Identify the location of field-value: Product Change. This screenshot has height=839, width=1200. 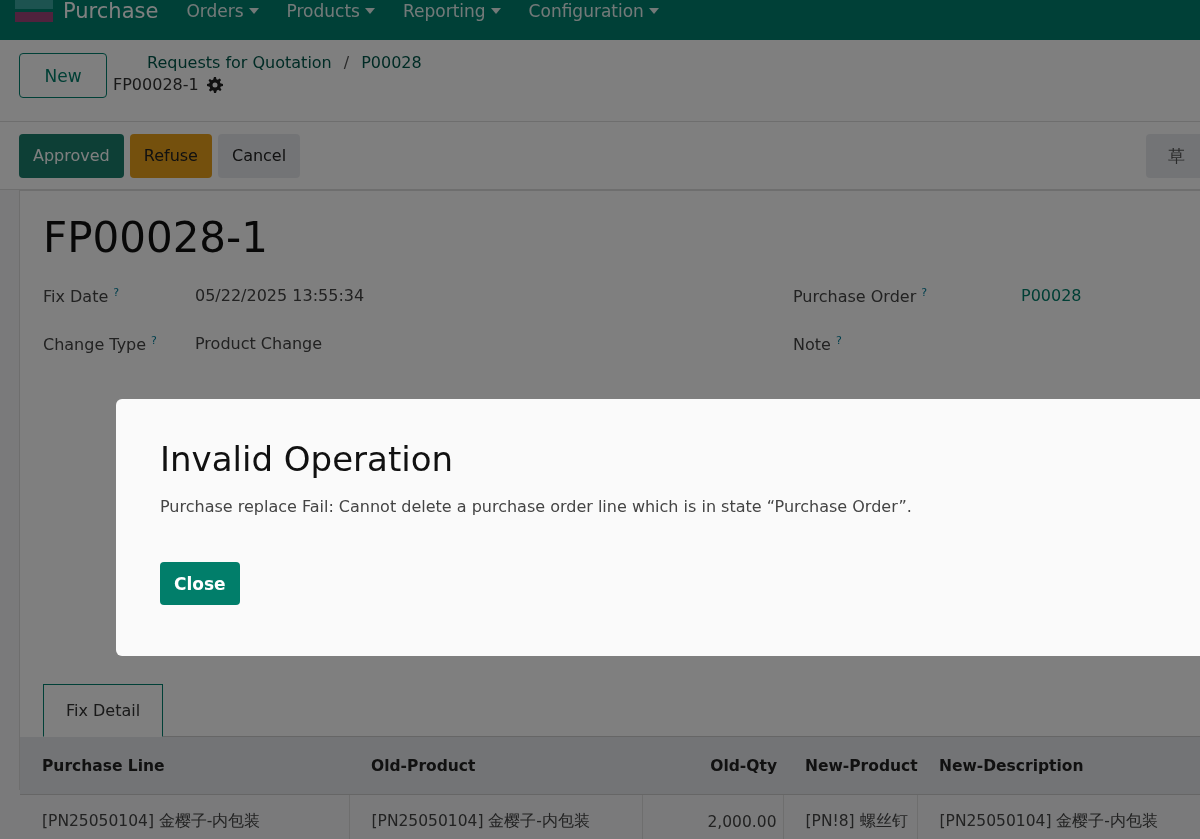
(259, 344).